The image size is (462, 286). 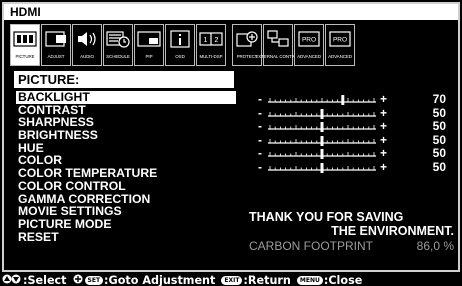 I want to click on tab-schedule: SCHEDULE, so click(x=118, y=45).